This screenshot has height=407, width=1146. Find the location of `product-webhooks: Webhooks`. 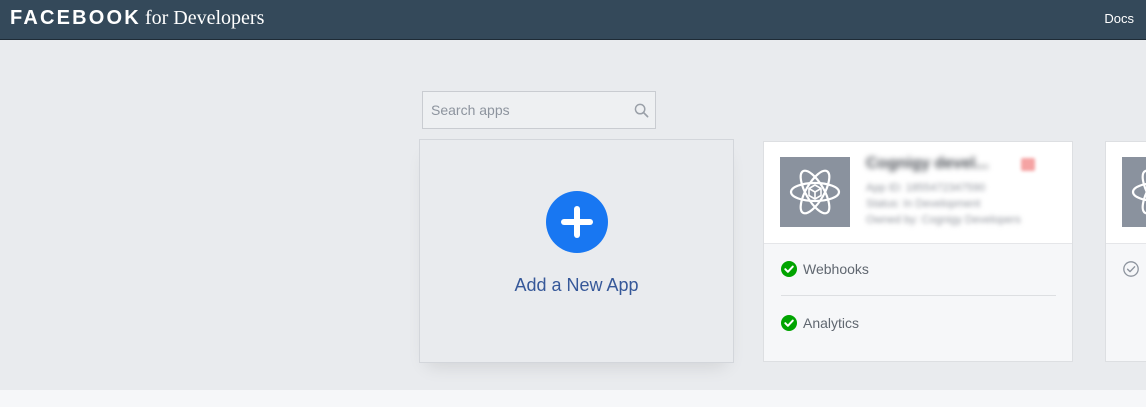

product-webhooks: Webhooks is located at coordinates (825, 269).